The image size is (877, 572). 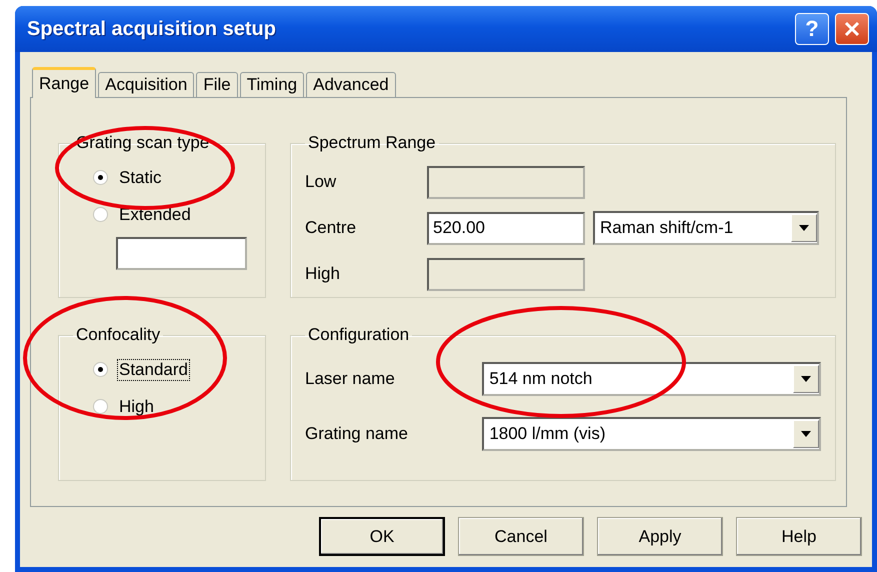 I want to click on tab: Acquisition, so click(x=146, y=85).